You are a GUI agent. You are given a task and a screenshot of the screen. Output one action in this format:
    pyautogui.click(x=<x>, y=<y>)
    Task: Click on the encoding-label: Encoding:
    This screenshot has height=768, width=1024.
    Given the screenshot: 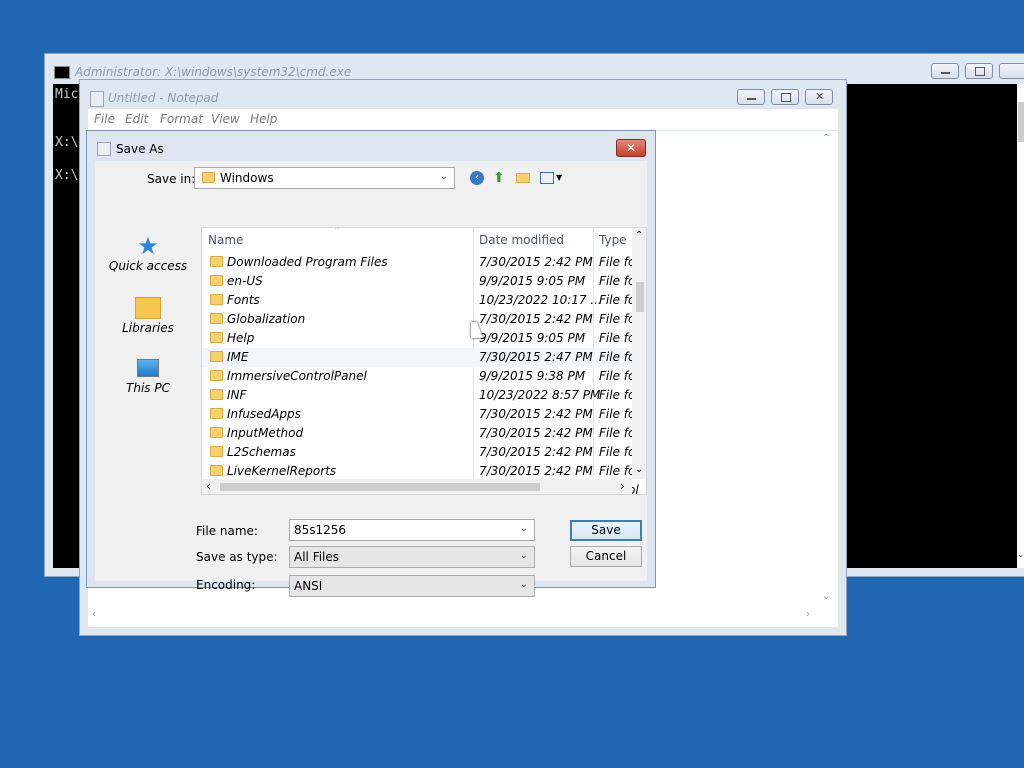 What is the action you would take?
    pyautogui.click(x=226, y=585)
    